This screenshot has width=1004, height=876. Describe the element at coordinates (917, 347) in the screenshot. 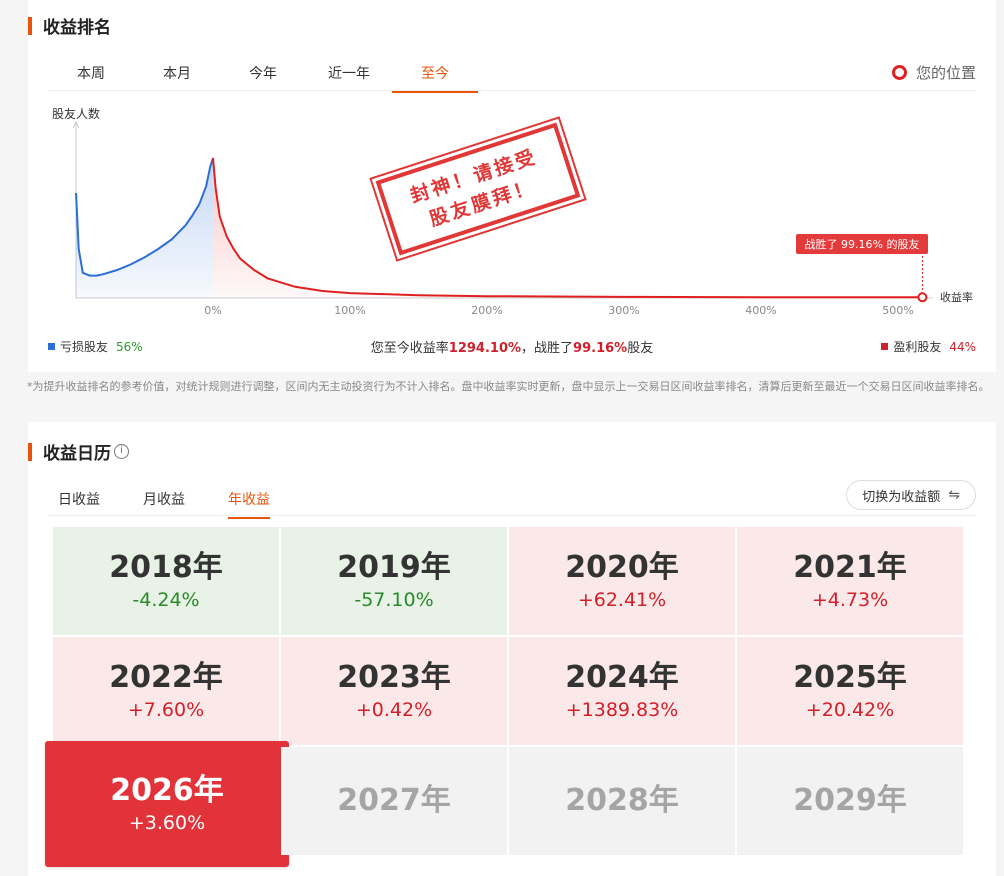

I see `profit-legend-label: 盈利股友` at that location.